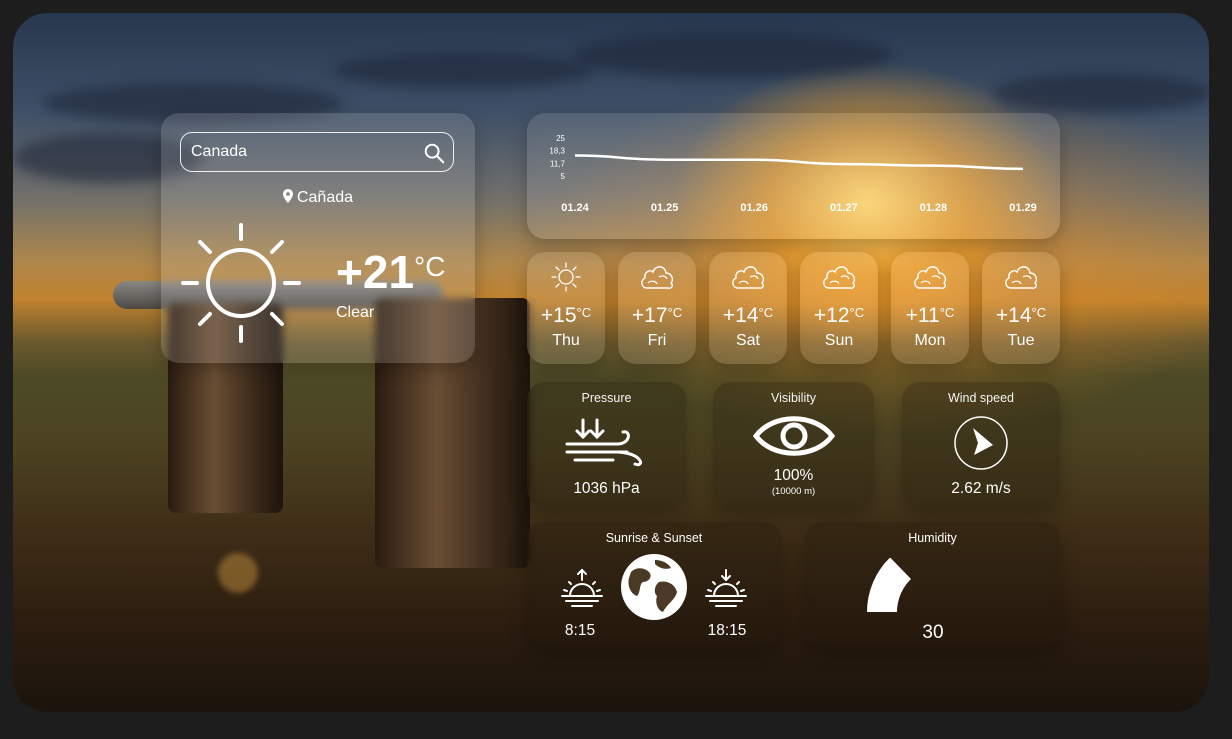 Image resolution: width=1232 pixels, height=739 pixels. Describe the element at coordinates (889, 585) in the screenshot. I see `humidity-gauge-fill` at that location.